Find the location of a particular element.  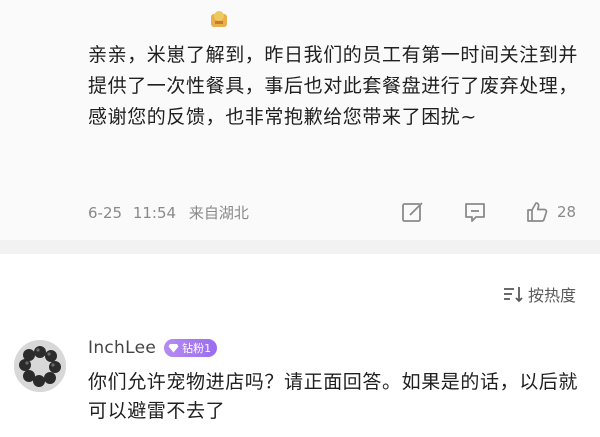

diamond-icon is located at coordinates (173, 348).